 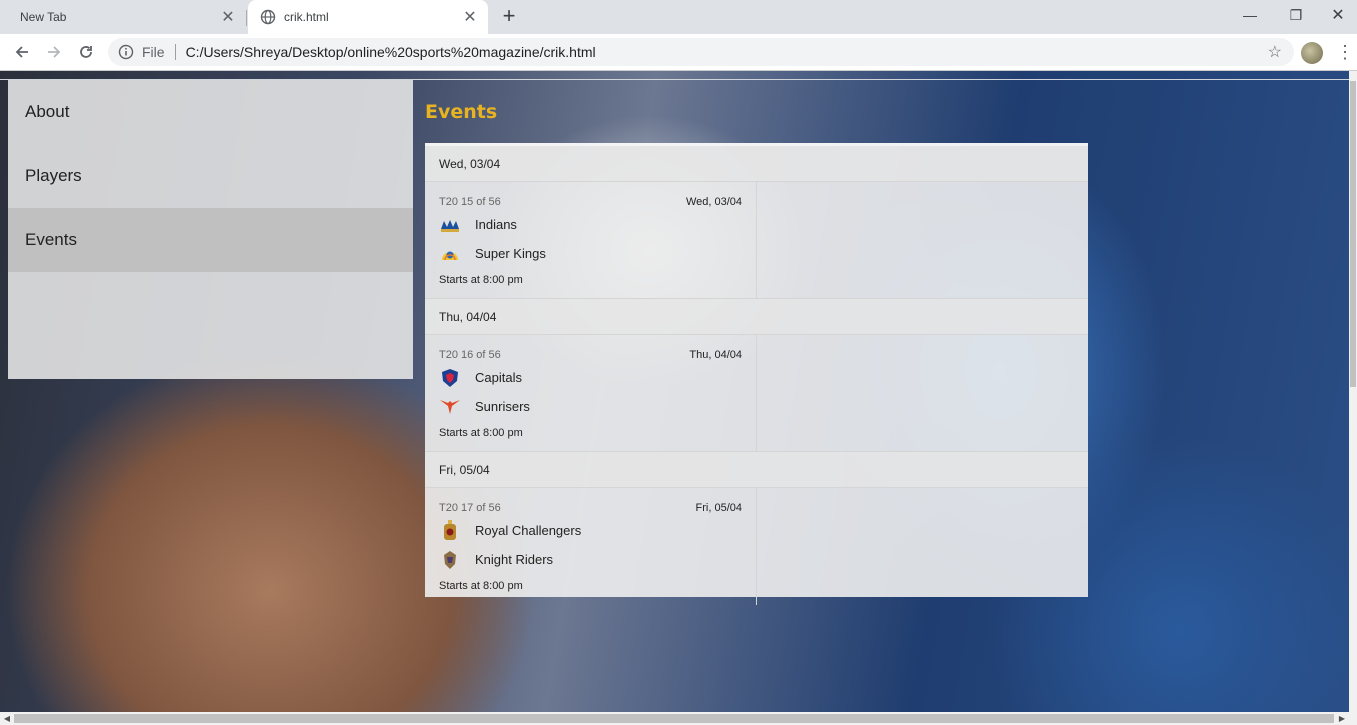 I want to click on info-icon, so click(x=126, y=52).